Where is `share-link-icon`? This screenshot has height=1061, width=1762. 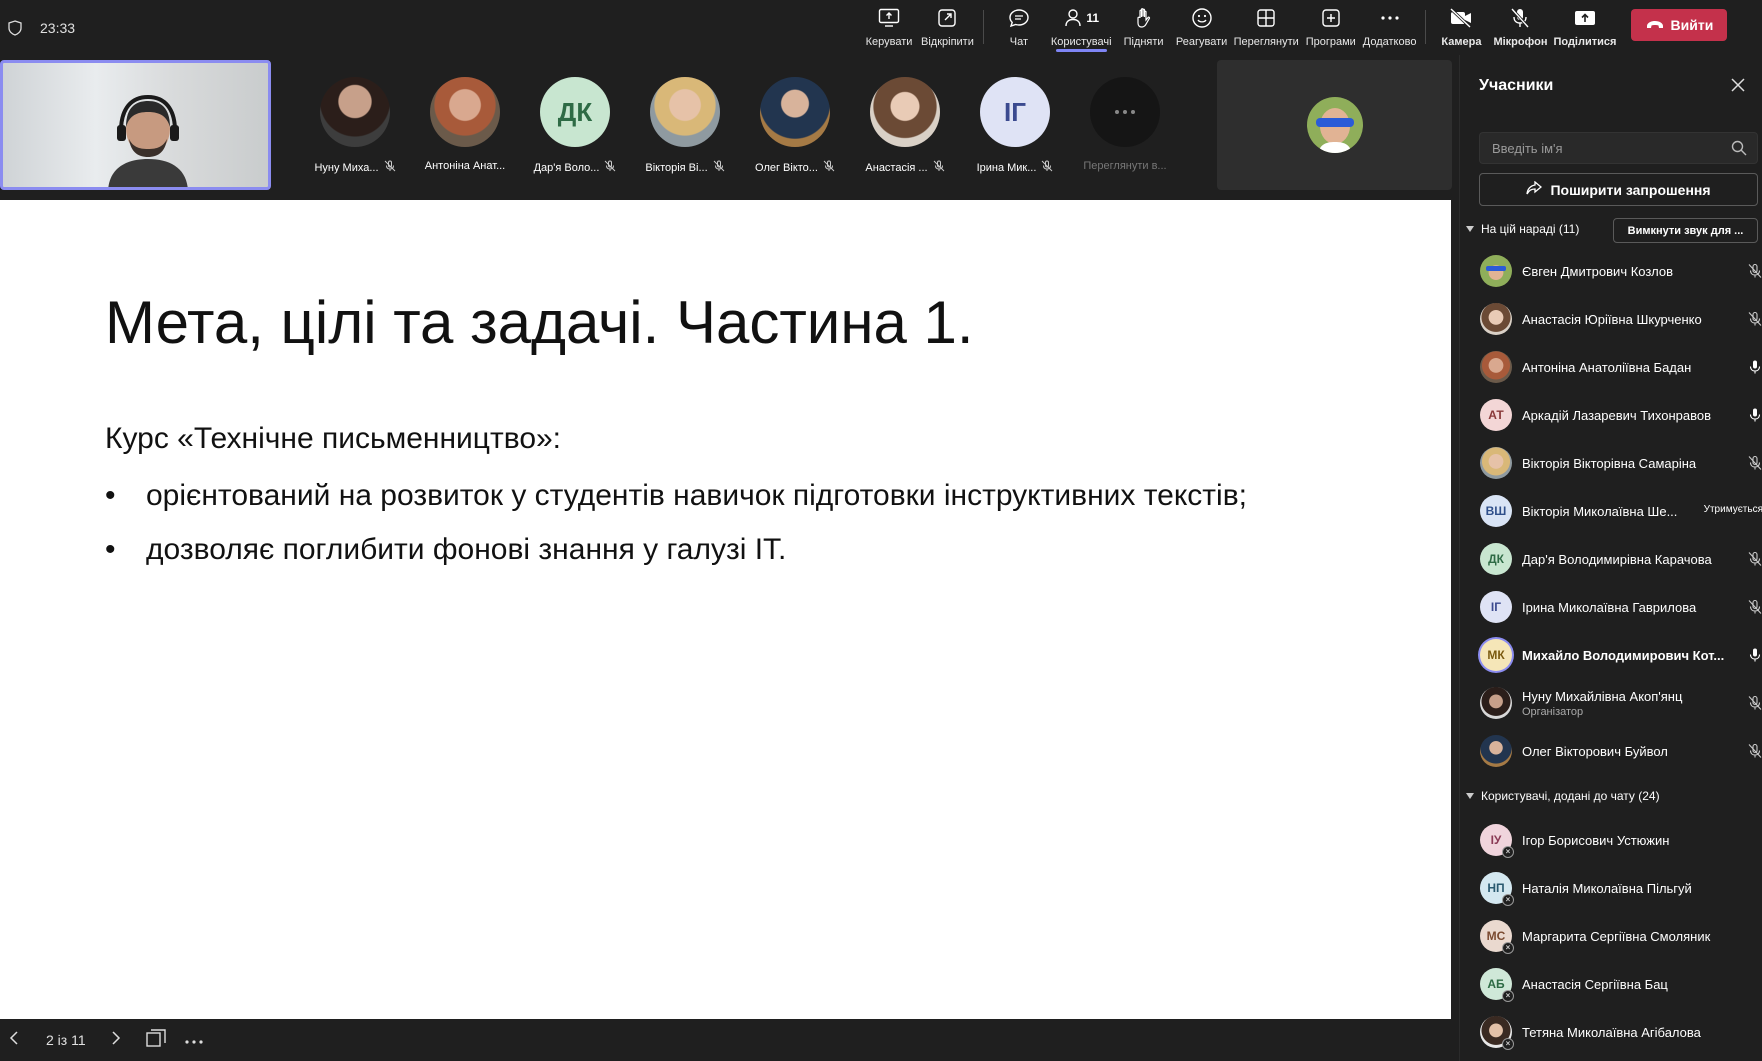 share-link-icon is located at coordinates (1534, 189).